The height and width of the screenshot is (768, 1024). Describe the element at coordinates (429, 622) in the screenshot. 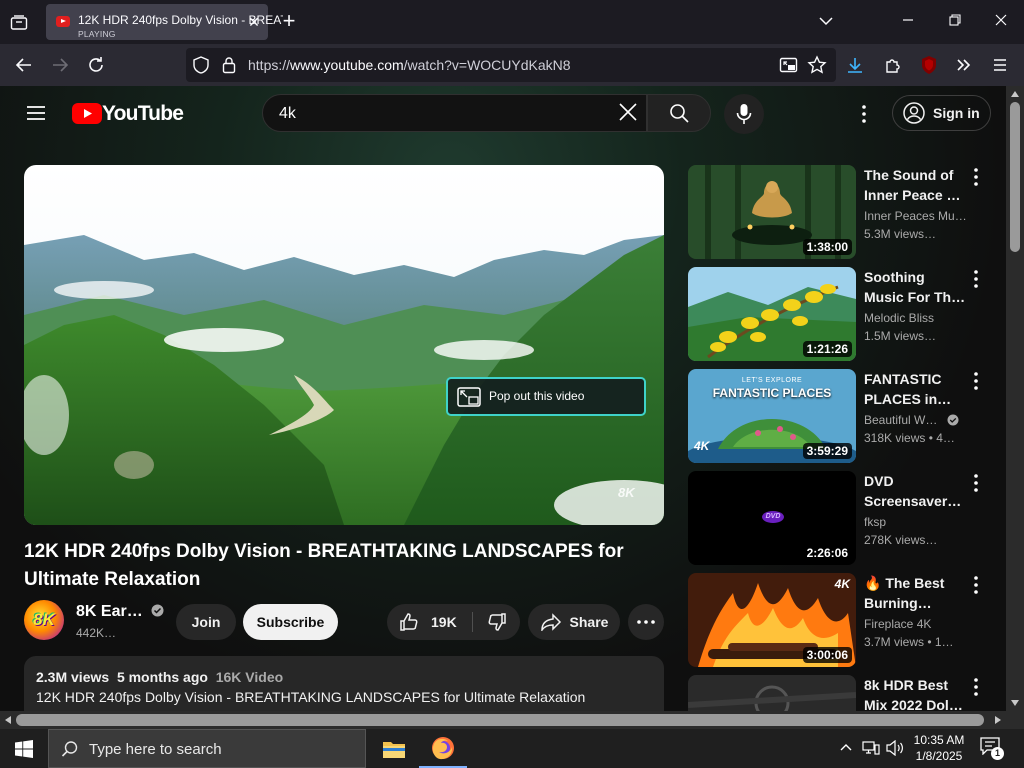

I see `like-button: 19K` at that location.